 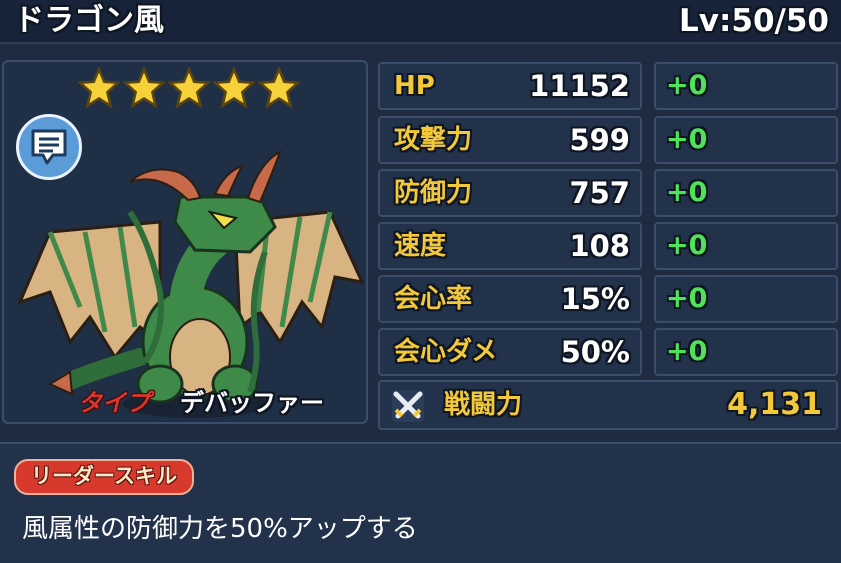 I want to click on stat-label: HP, so click(x=414, y=86).